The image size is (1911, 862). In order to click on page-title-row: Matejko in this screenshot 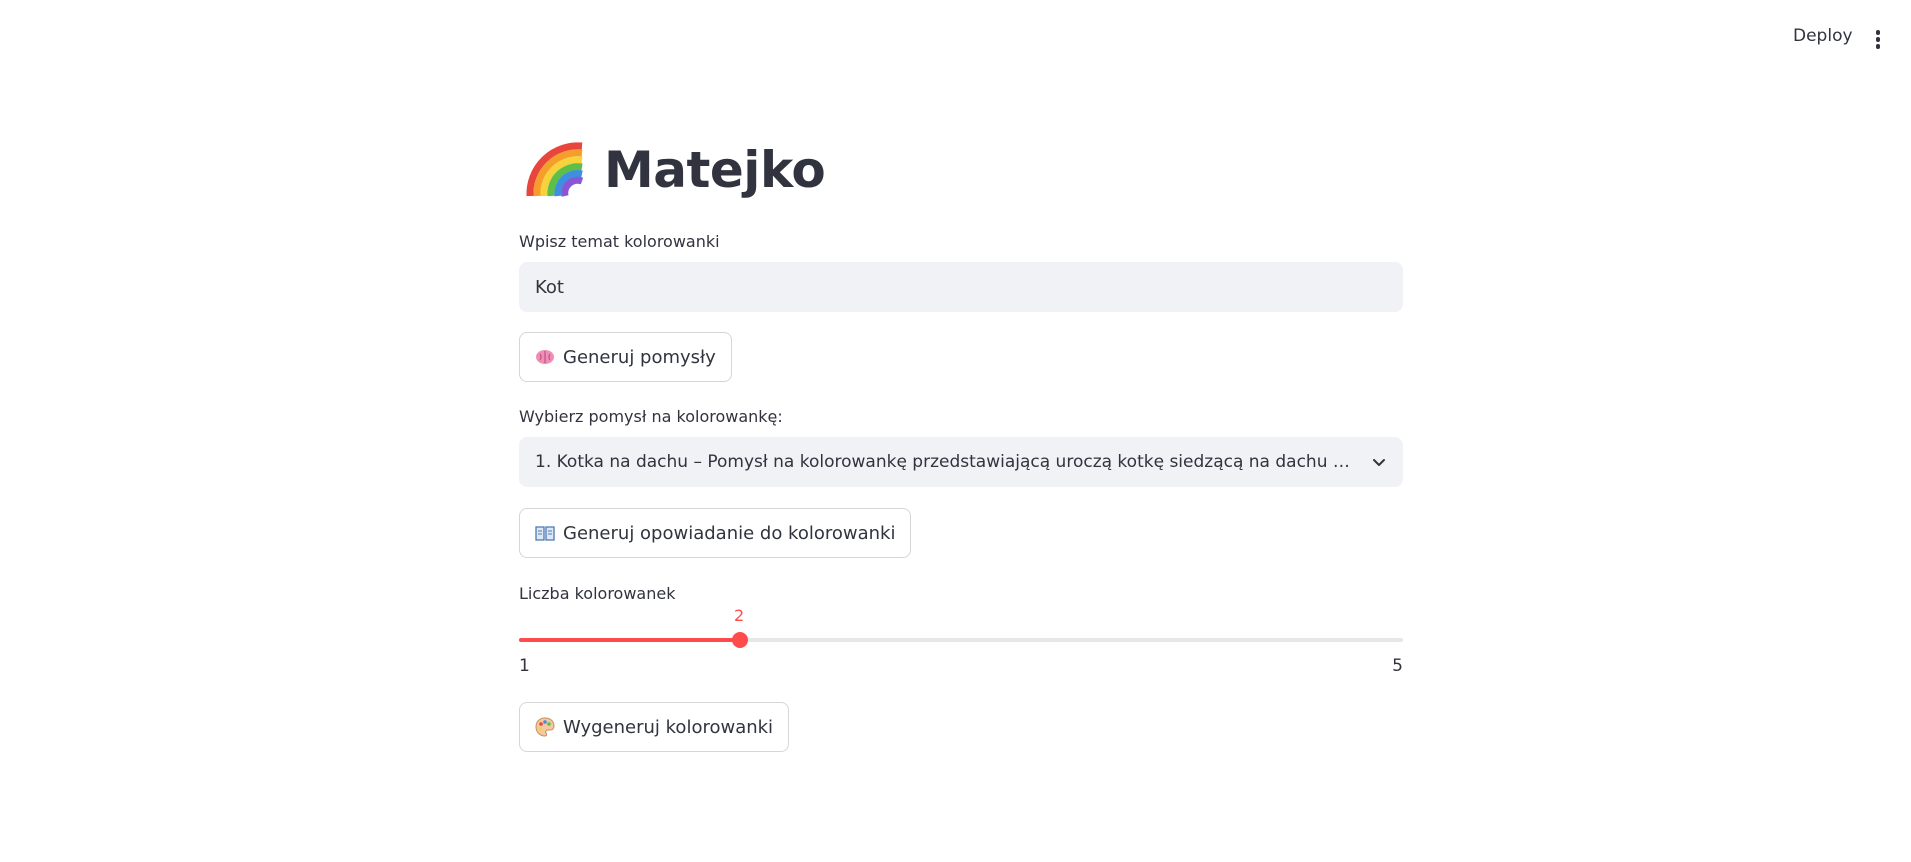, I will do `click(676, 170)`.